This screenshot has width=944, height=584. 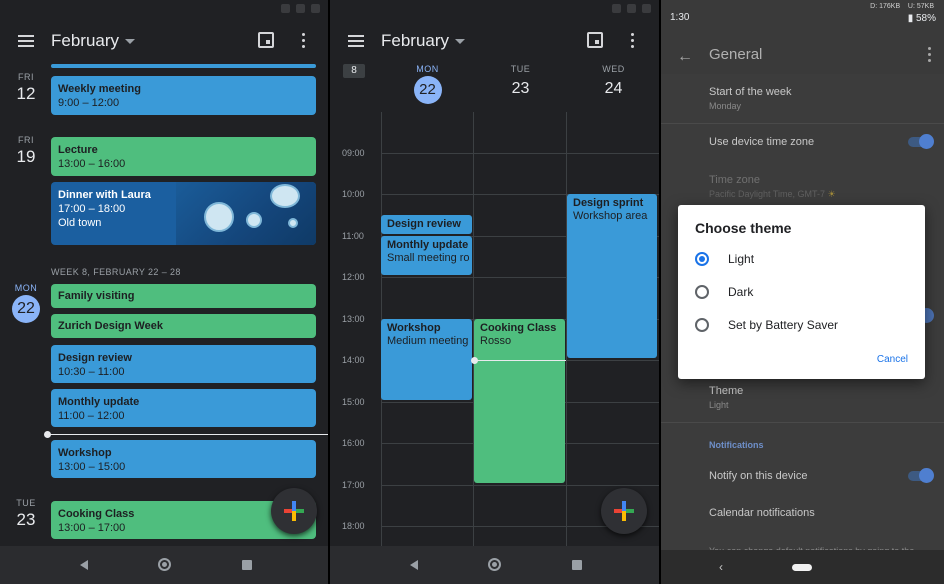 I want to click on day-label: FRI 12, so click(x=26, y=87).